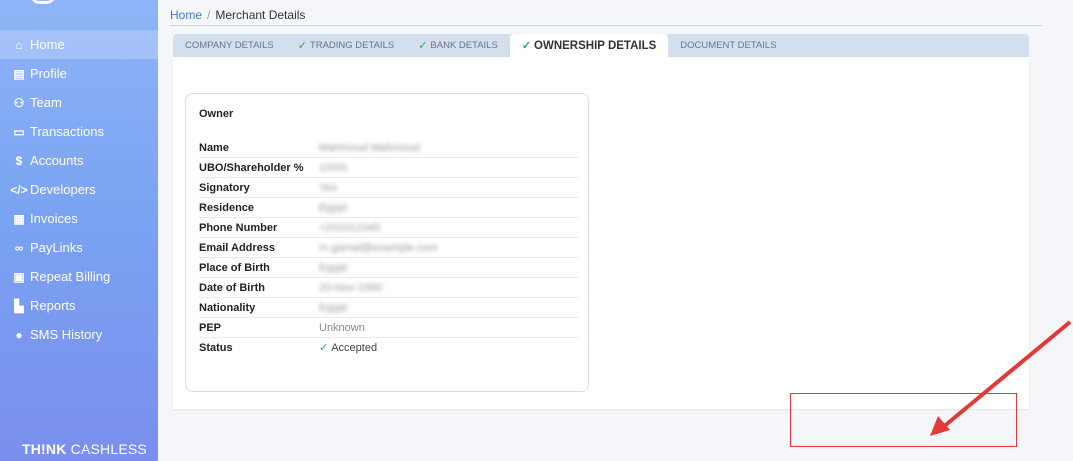 The image size is (1073, 461). Describe the element at coordinates (1001, 378) in the screenshot. I see `annotation-arrow-icon` at that location.